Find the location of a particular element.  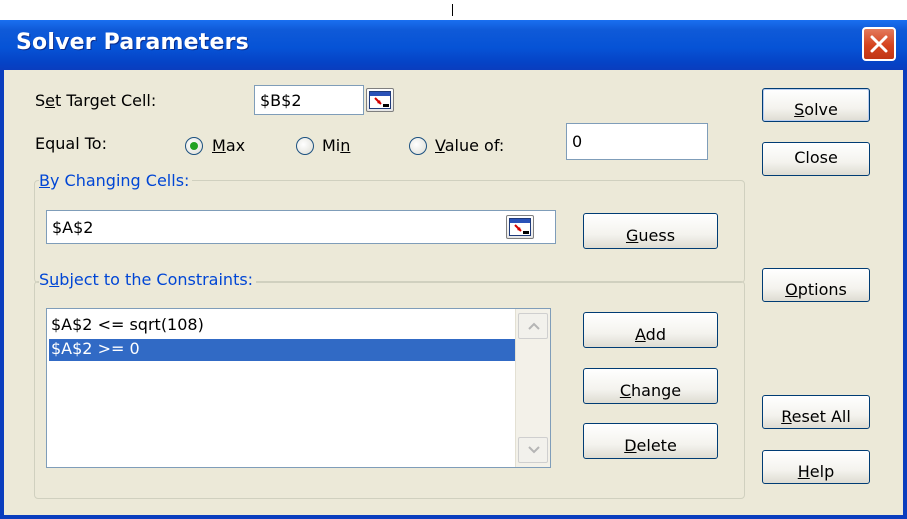

changing-cells-input: $A$2 is located at coordinates (301, 227).